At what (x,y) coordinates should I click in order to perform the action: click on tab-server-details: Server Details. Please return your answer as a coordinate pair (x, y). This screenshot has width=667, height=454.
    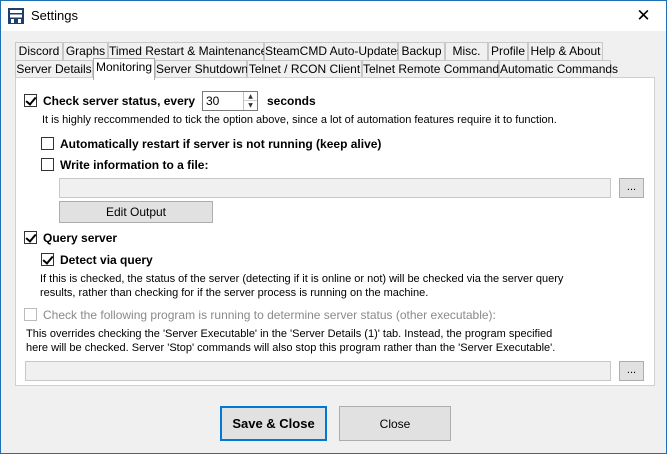
    Looking at the image, I should click on (54, 69).